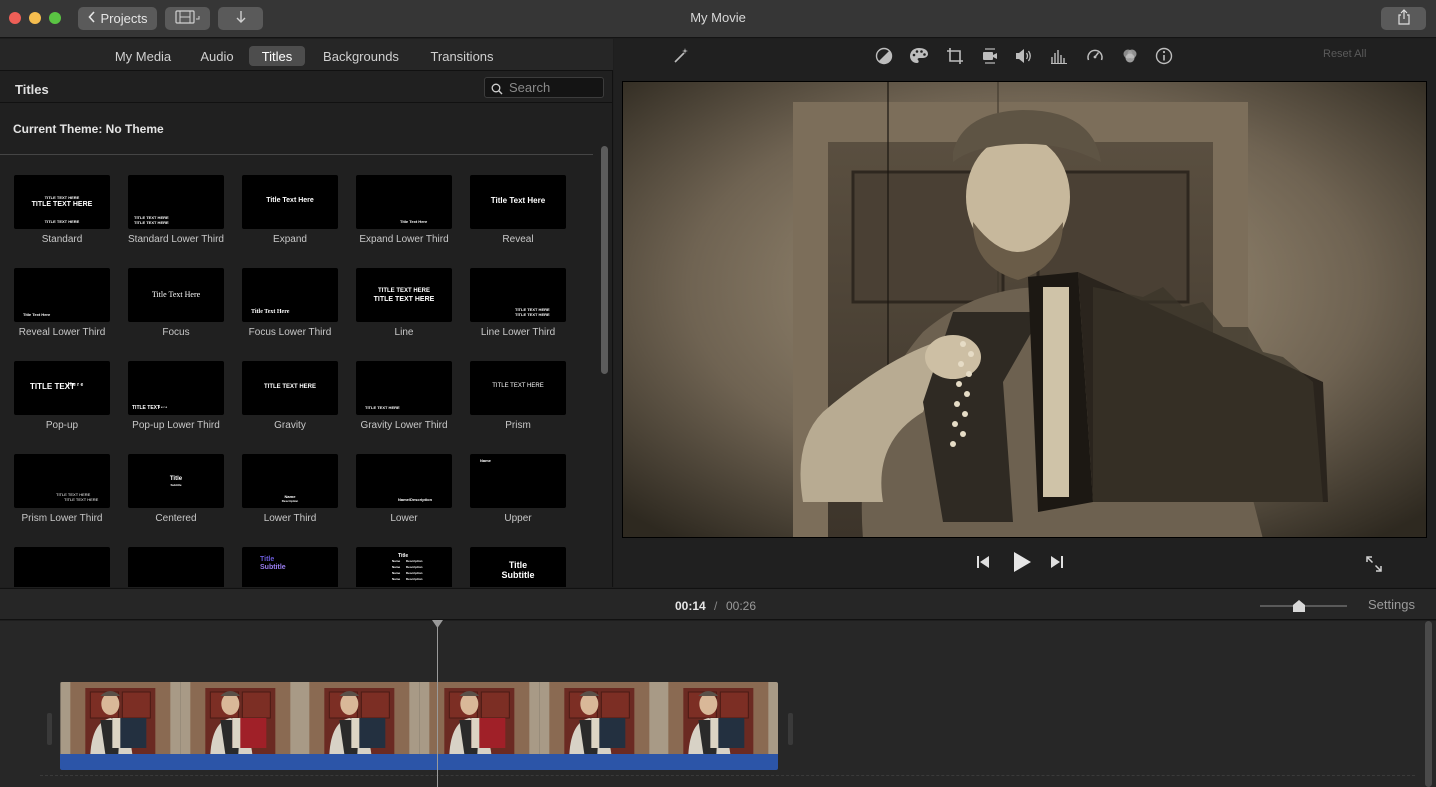 Image resolution: width=1436 pixels, height=787 pixels. I want to click on title-tile-label: Standard Lower Third, so click(176, 239).